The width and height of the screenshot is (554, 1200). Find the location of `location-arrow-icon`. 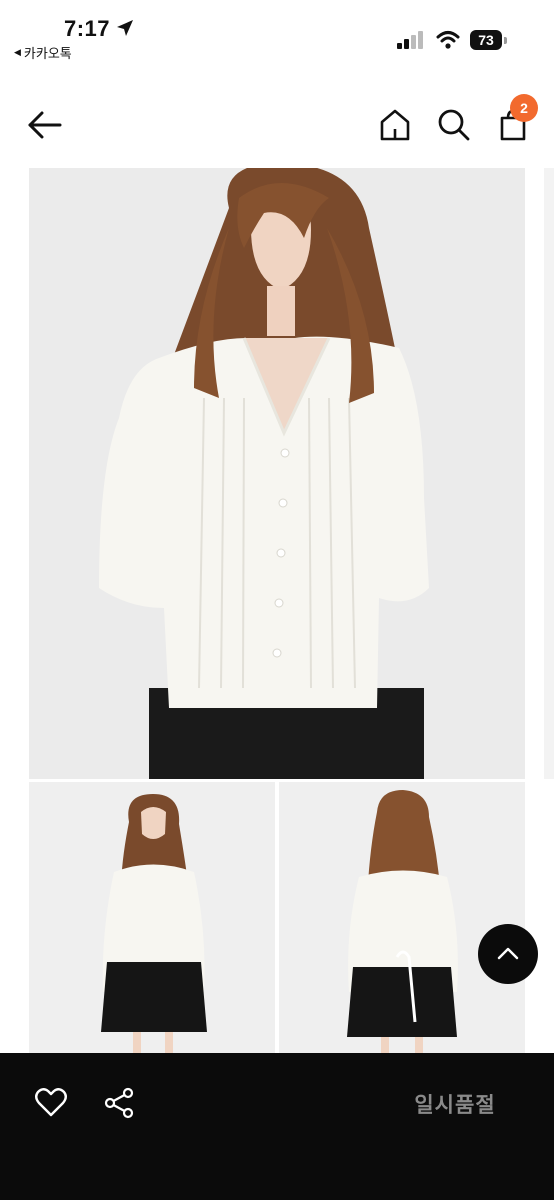

location-arrow-icon is located at coordinates (125, 28).